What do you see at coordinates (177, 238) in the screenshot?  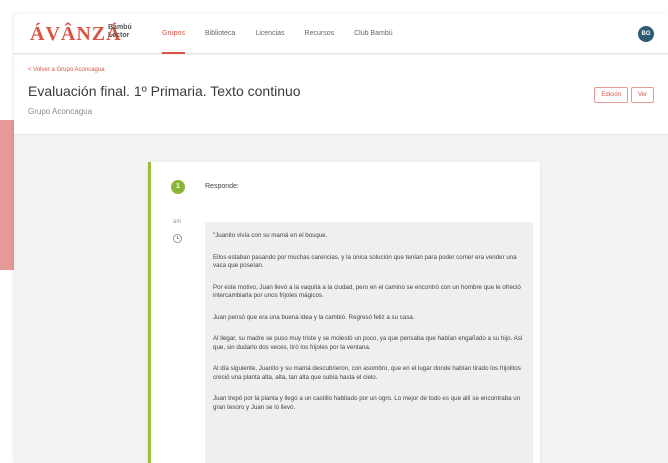 I see `clock-icon` at bounding box center [177, 238].